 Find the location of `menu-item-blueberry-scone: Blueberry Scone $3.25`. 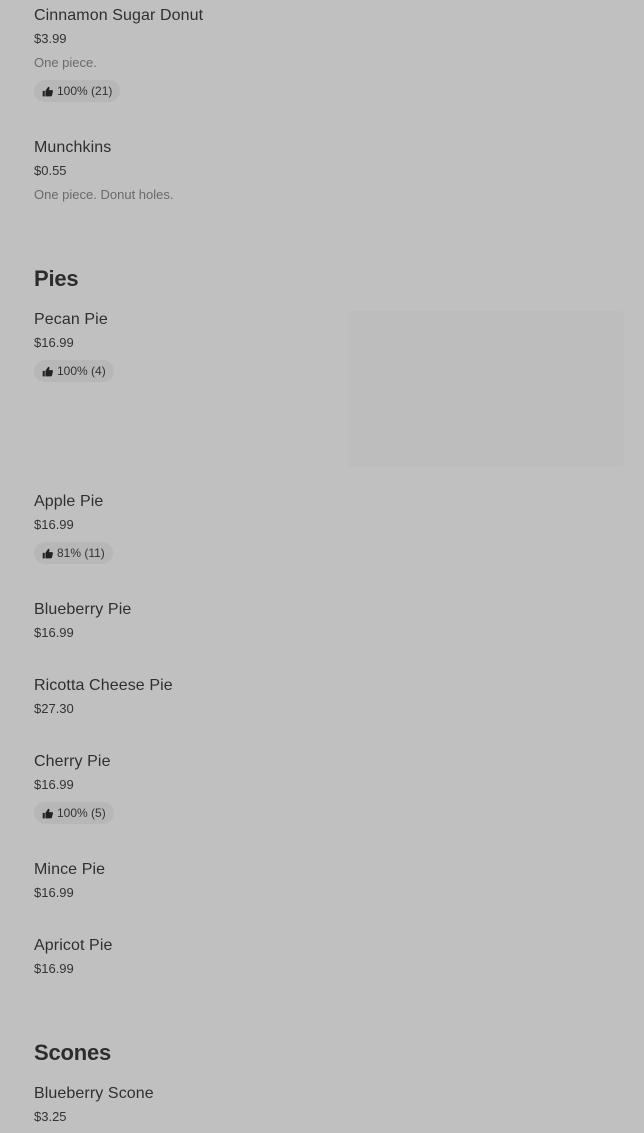

menu-item-blueberry-scone: Blueberry Scone $3.25 is located at coordinates (184, 1104).